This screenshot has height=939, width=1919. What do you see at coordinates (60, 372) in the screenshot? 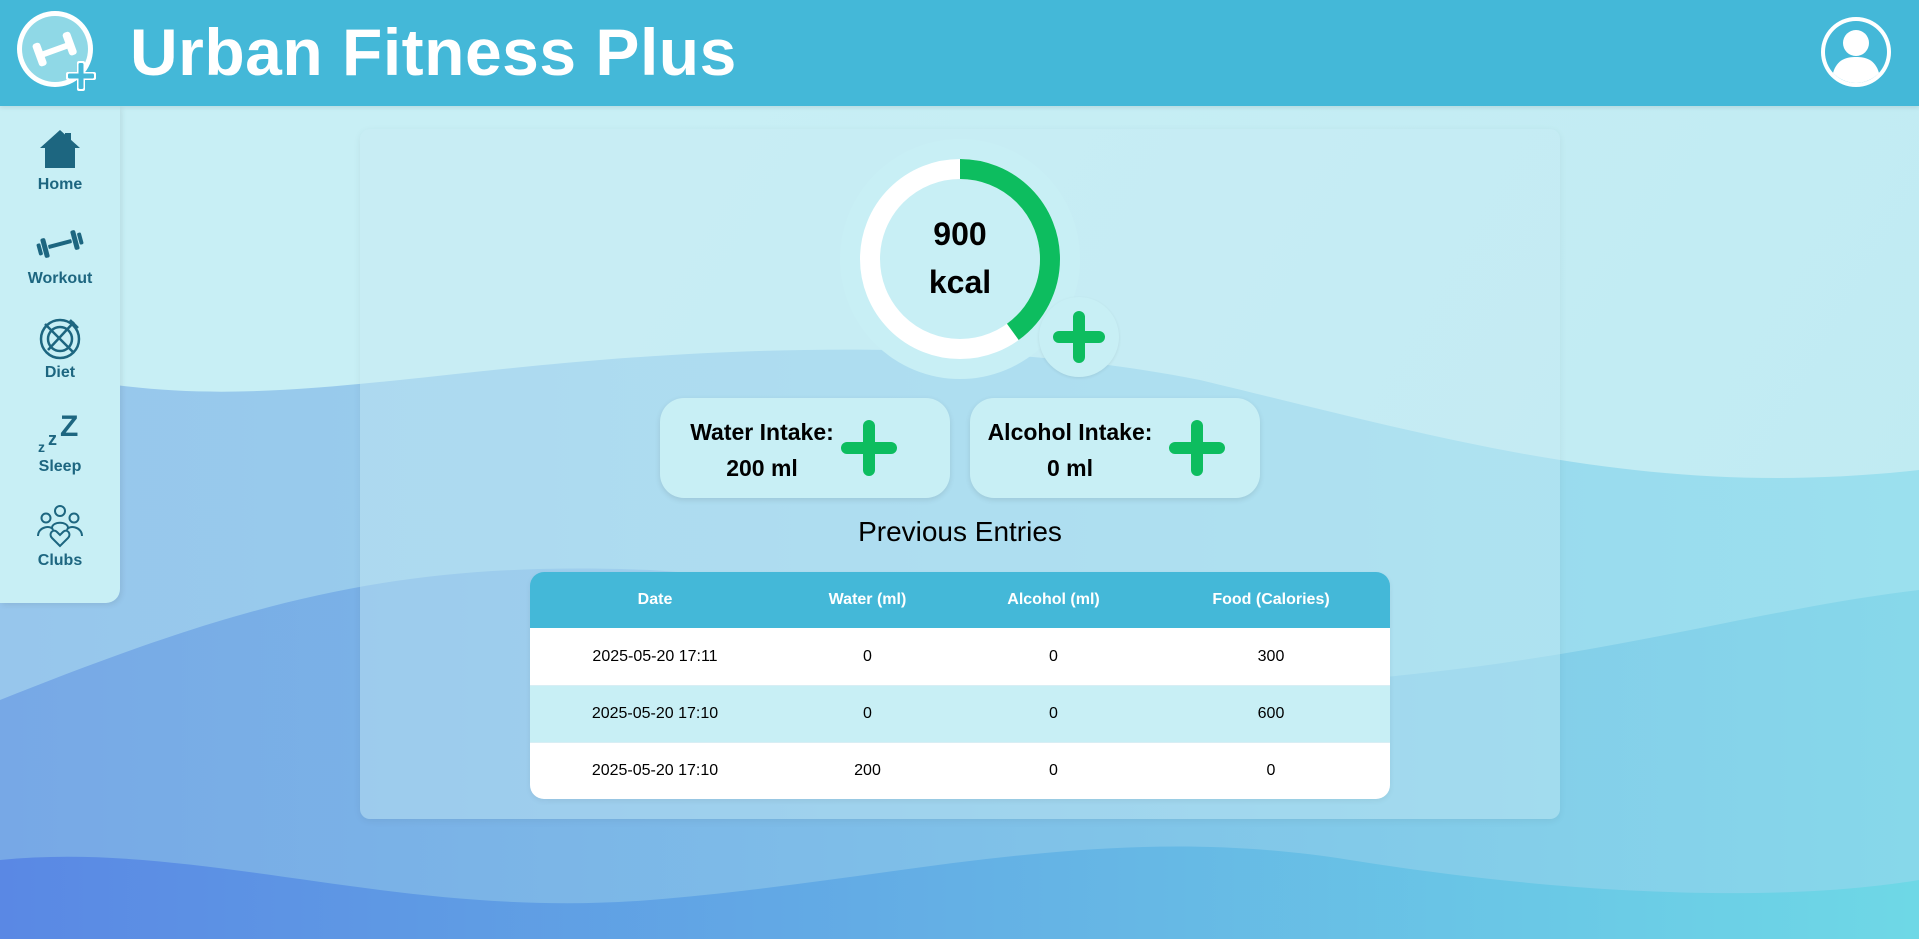
I see `sidebar-item-label: Diet` at bounding box center [60, 372].